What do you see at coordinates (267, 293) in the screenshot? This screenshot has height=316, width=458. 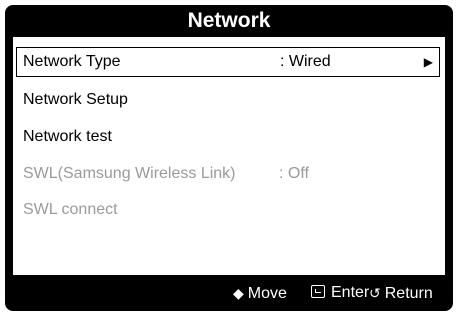 I see `move-label: Move` at bounding box center [267, 293].